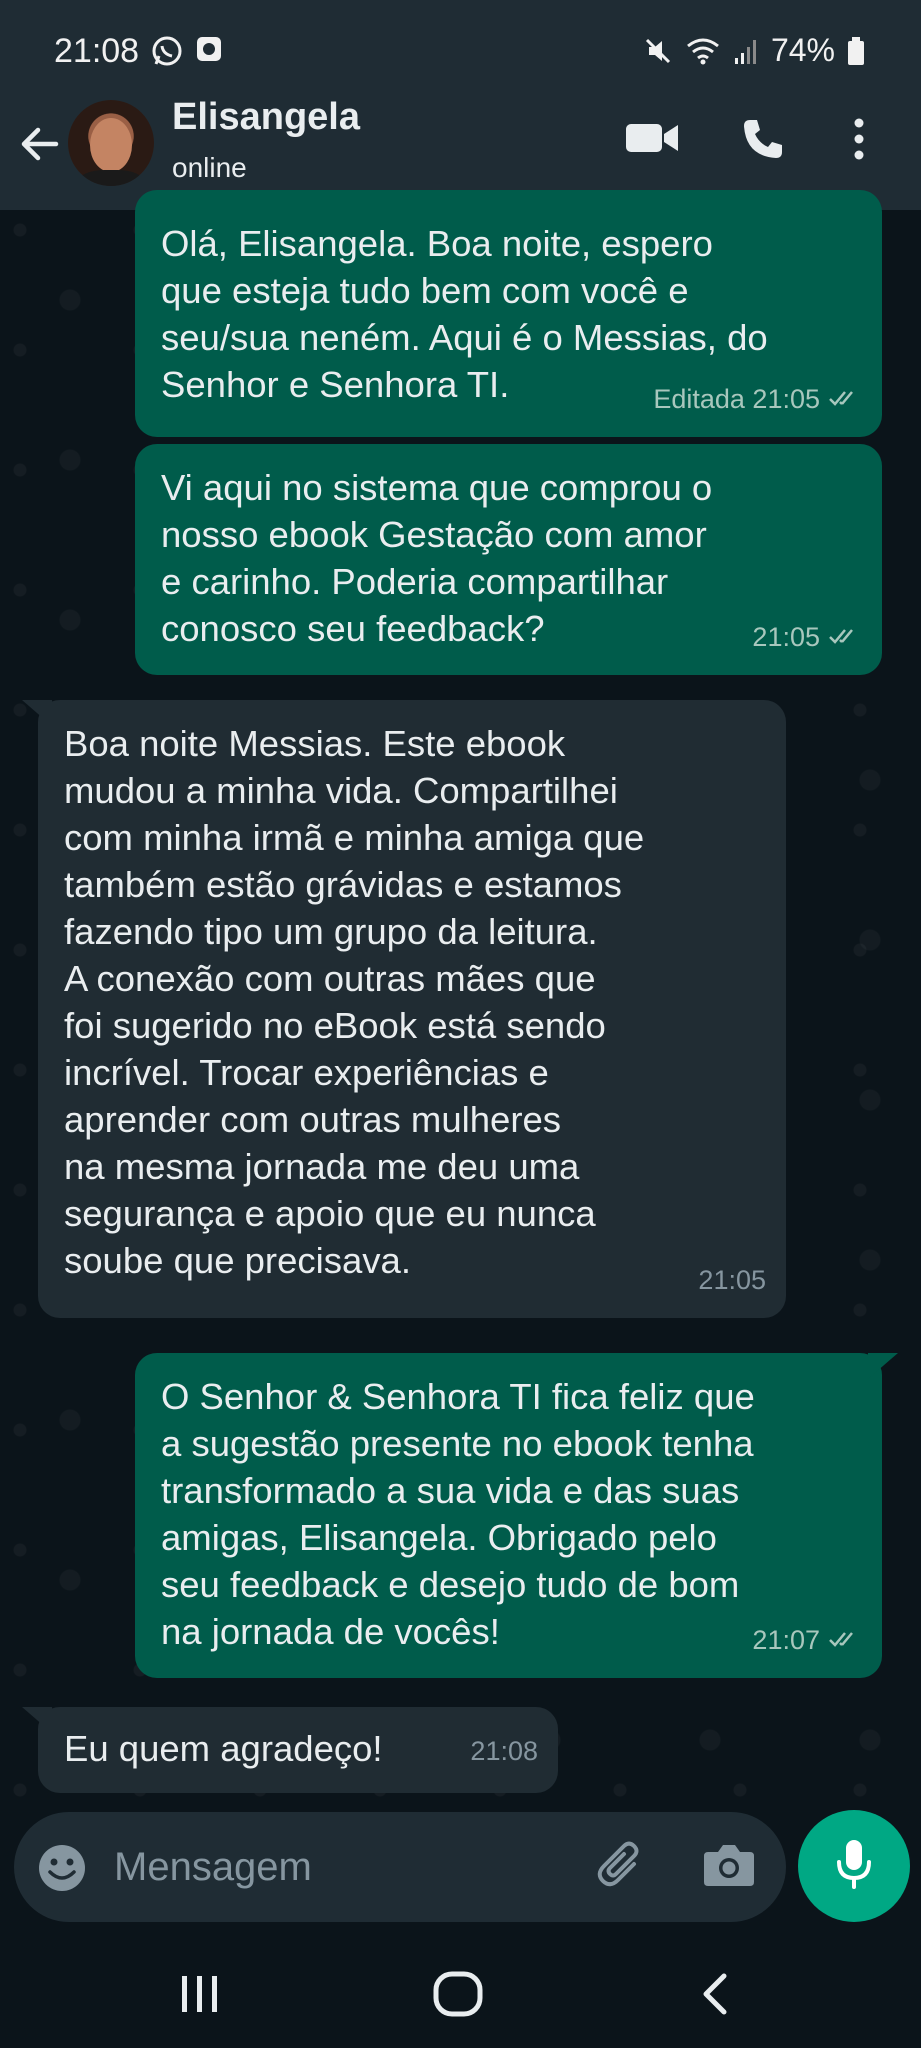 The image size is (921, 2048). Describe the element at coordinates (715, 1996) in the screenshot. I see `nav-back-icon` at that location.